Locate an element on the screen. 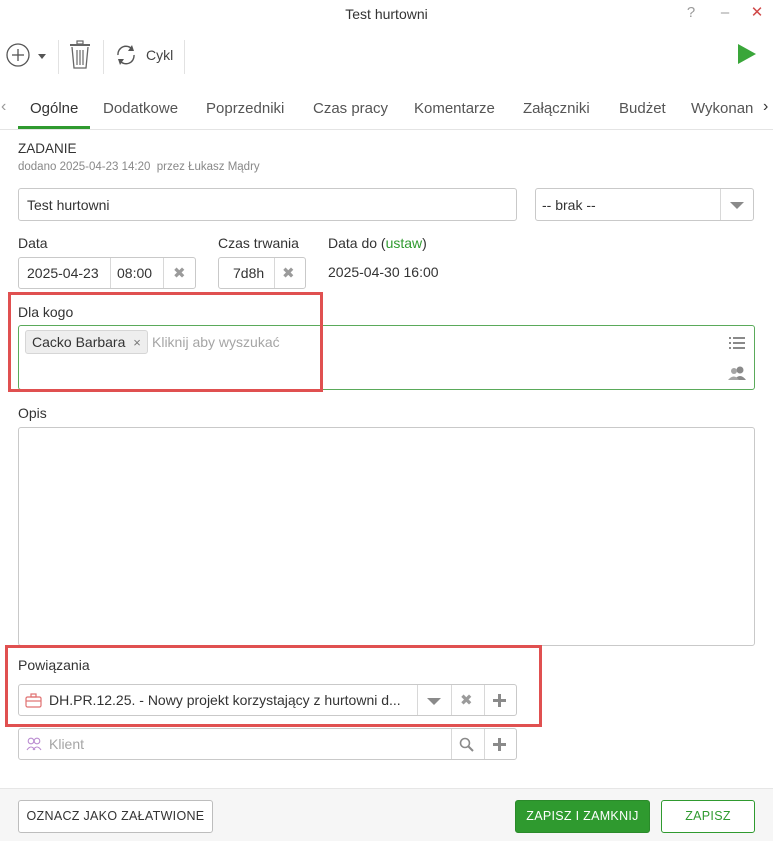  date-time-field: 2025-04-23 08:00 ✖ is located at coordinates (107, 273).